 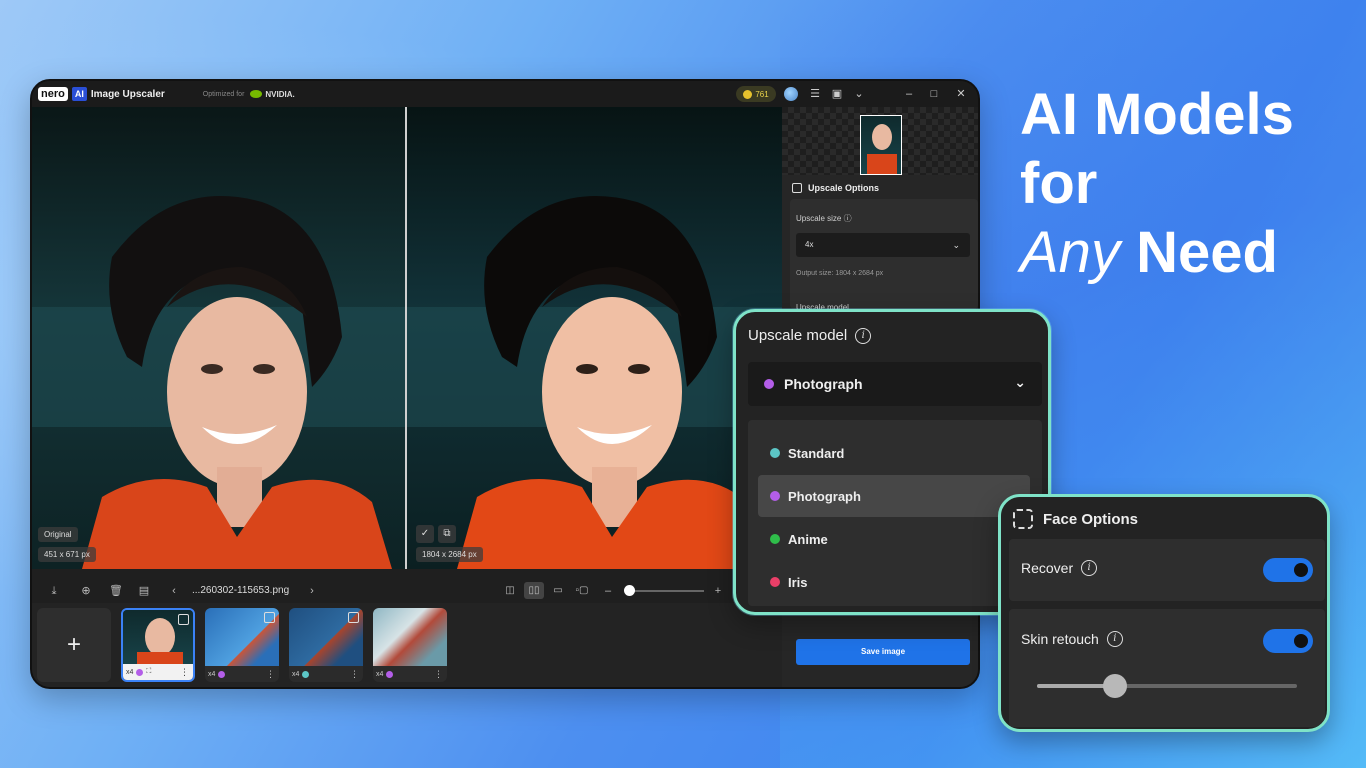 What do you see at coordinates (883, 652) in the screenshot?
I see `save-image-button: Save image` at bounding box center [883, 652].